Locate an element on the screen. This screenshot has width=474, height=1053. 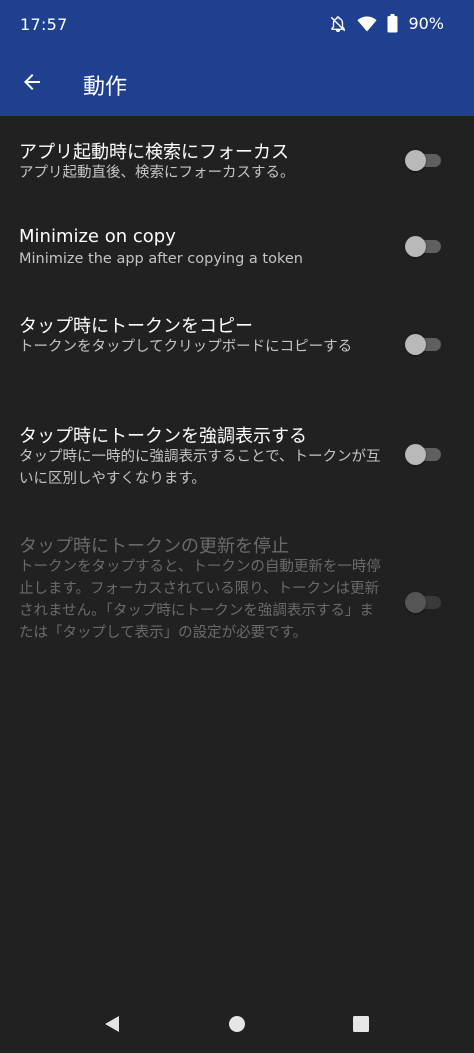
back-triangle-icon is located at coordinates (112, 1026).